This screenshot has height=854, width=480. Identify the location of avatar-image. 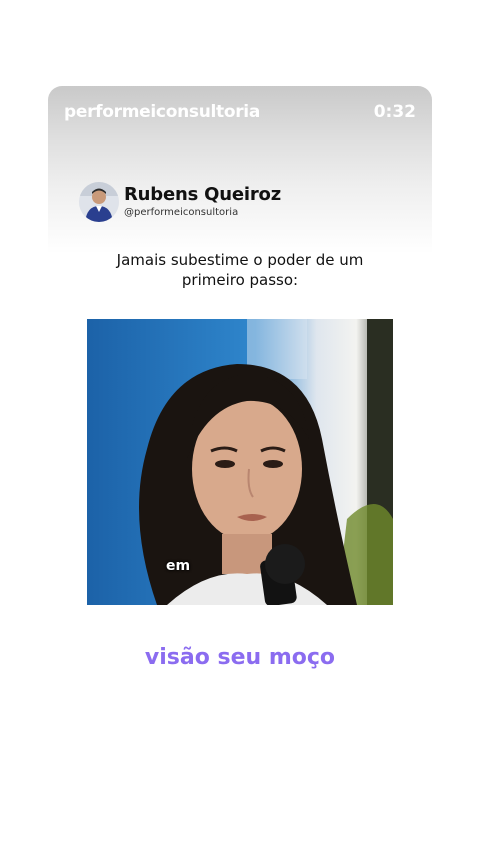
(99, 202).